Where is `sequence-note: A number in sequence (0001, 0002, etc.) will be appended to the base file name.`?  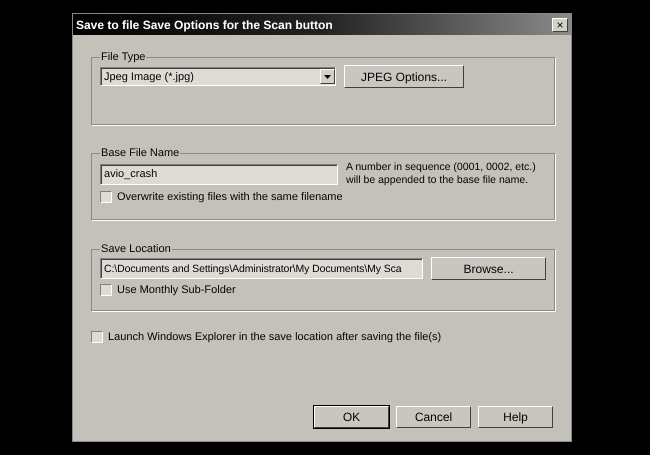
sequence-note: A number in sequence (0001, 0002, etc.) will be appended to the base file name. is located at coordinates (441, 174).